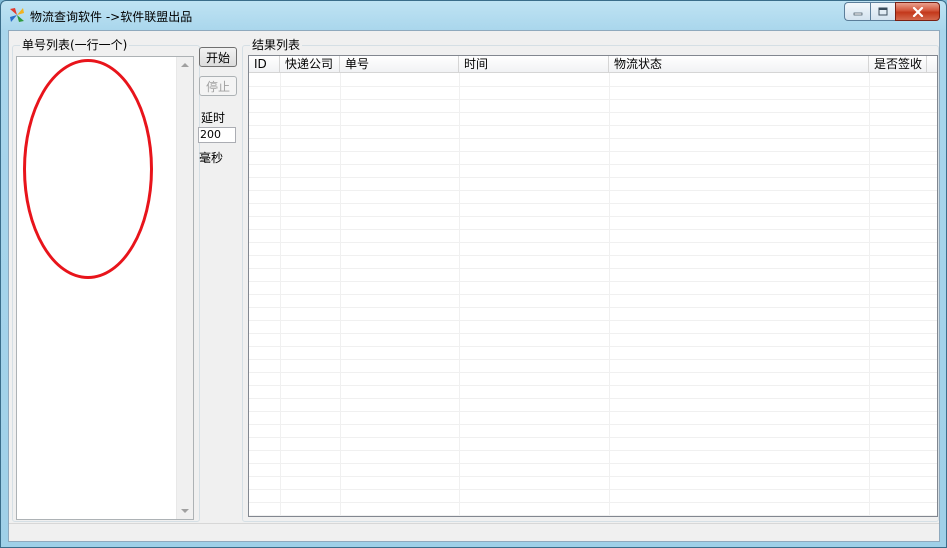 Image resolution: width=947 pixels, height=548 pixels. I want to click on minimize-button, so click(857, 11).